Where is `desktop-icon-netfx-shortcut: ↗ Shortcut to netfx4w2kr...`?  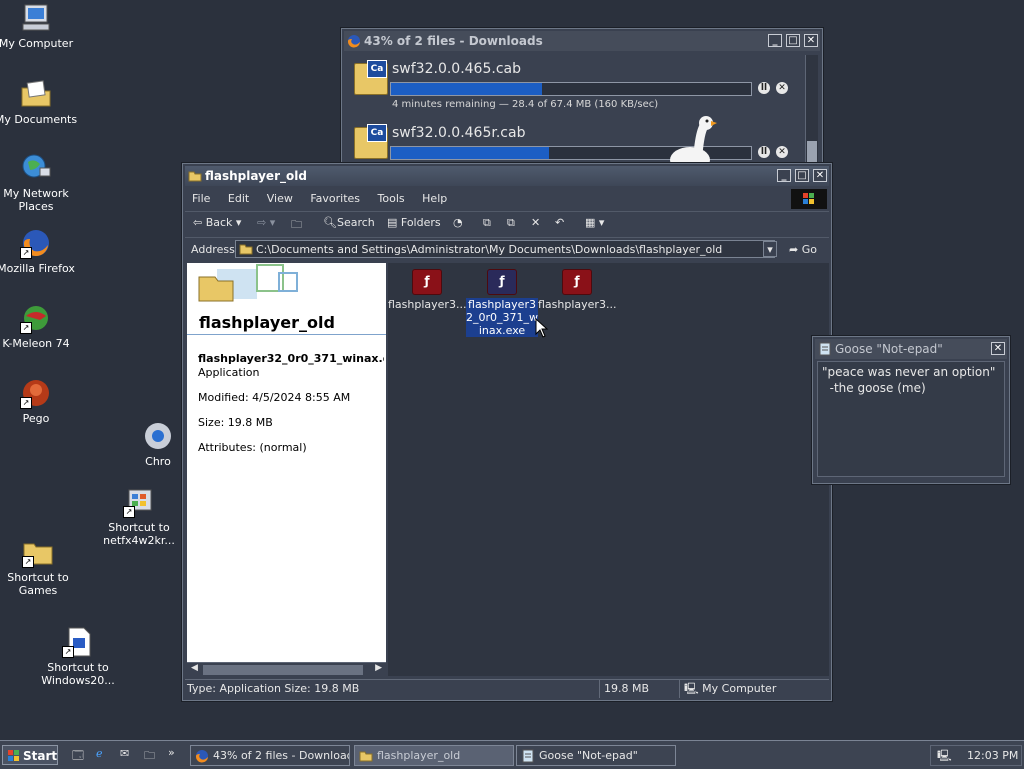 desktop-icon-netfx-shortcut: ↗ Shortcut to netfx4w2kr... is located at coordinates (139, 516).